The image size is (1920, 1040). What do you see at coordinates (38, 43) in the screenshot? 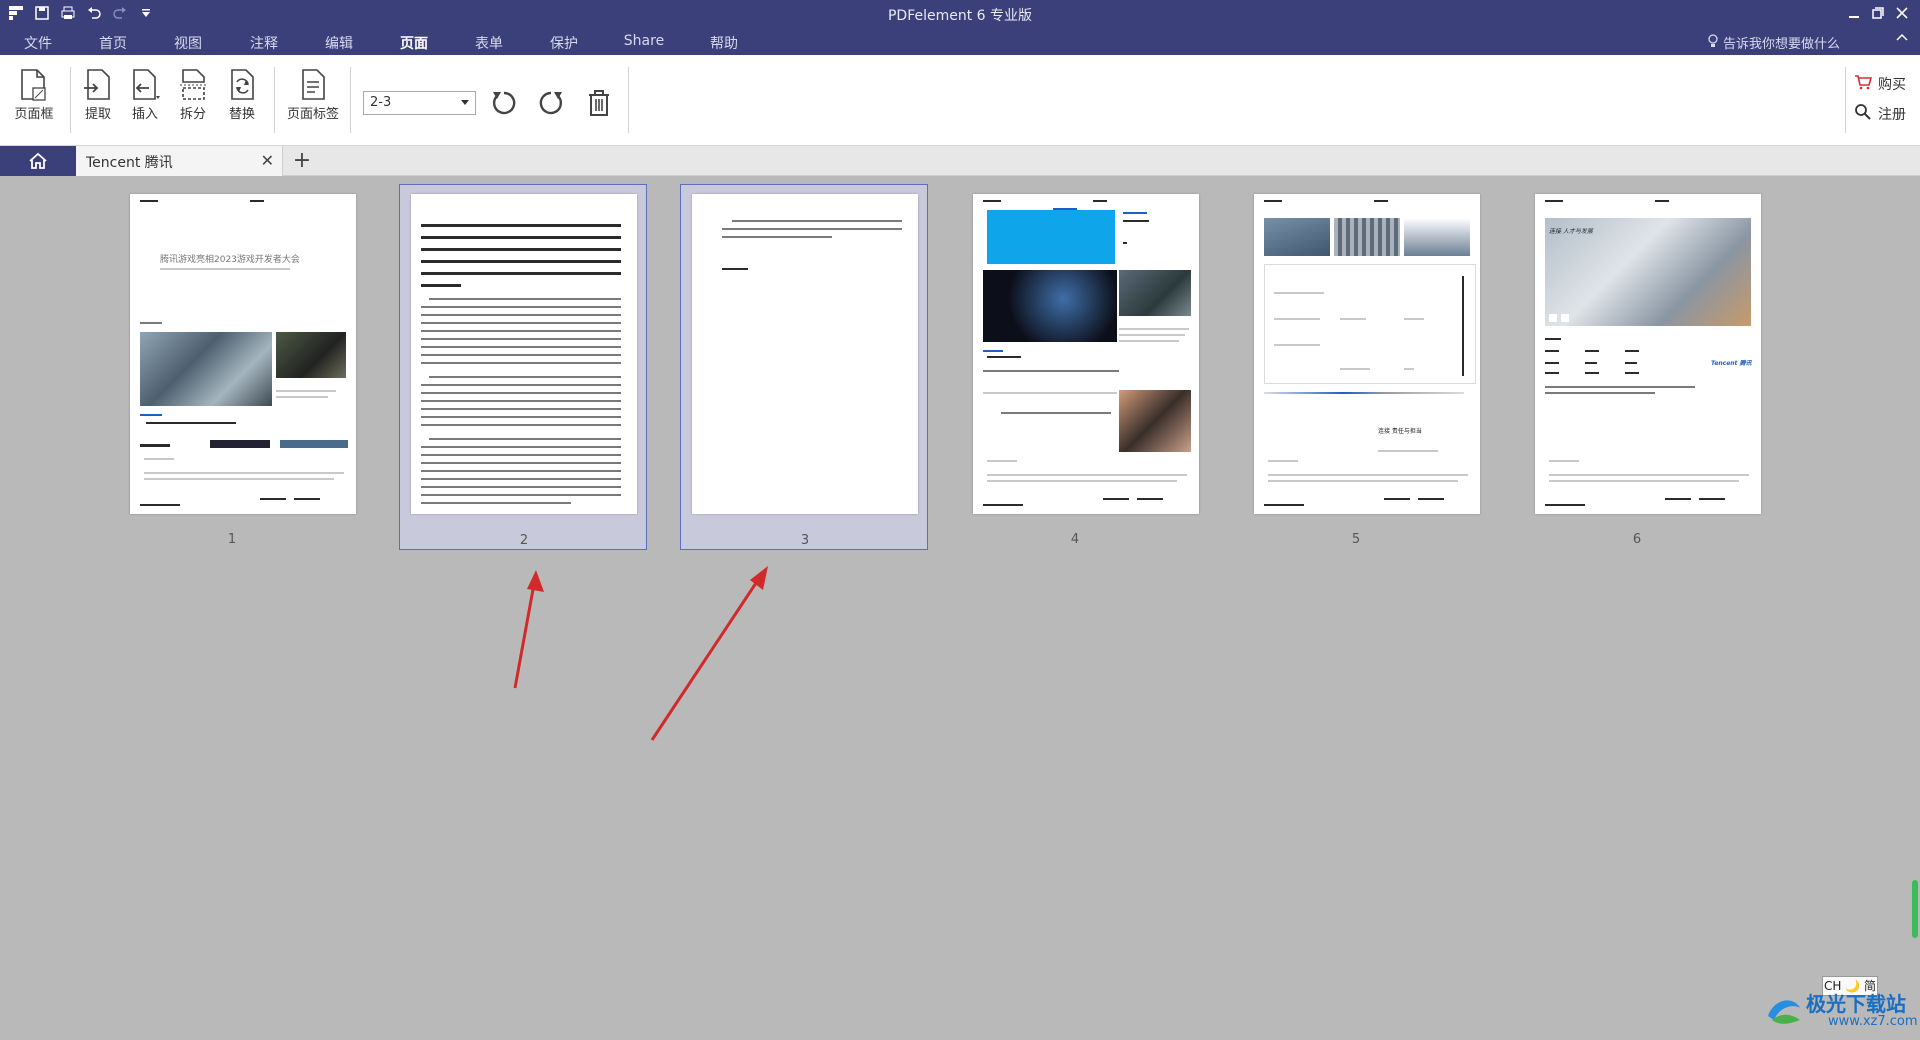
I see `menu-file: 文件` at bounding box center [38, 43].